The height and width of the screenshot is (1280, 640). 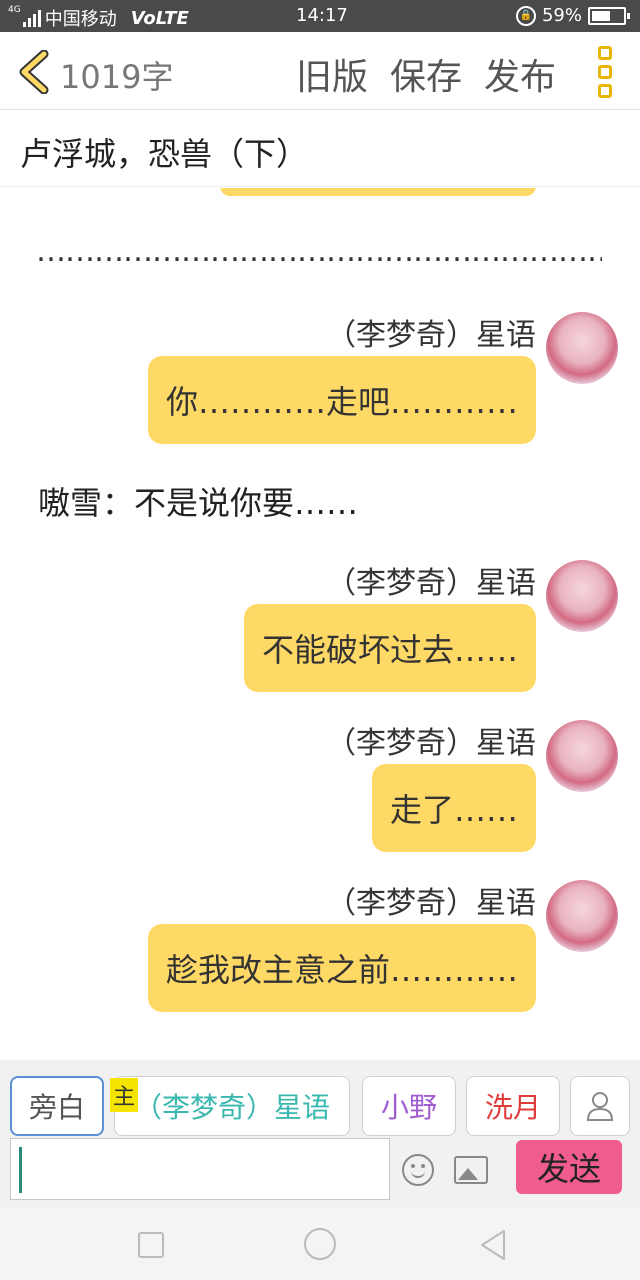 I want to click on input-area: 旁白 主 （李梦奇）星语 小野 洗月 发送, so click(x=320, y=1134).